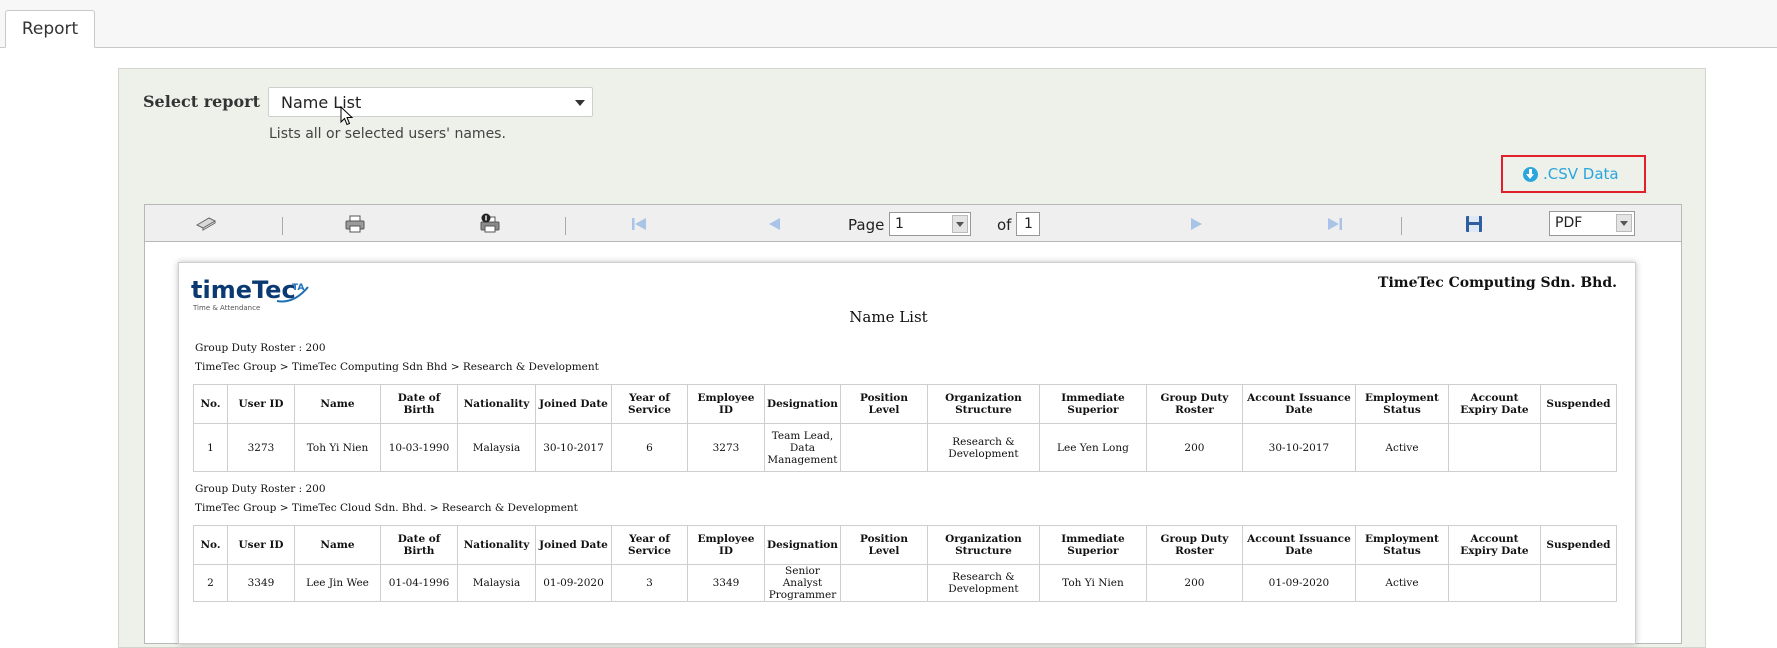 The width and height of the screenshot is (1777, 648). Describe the element at coordinates (983, 447) in the screenshot. I see `table-cell: Research & Development` at that location.